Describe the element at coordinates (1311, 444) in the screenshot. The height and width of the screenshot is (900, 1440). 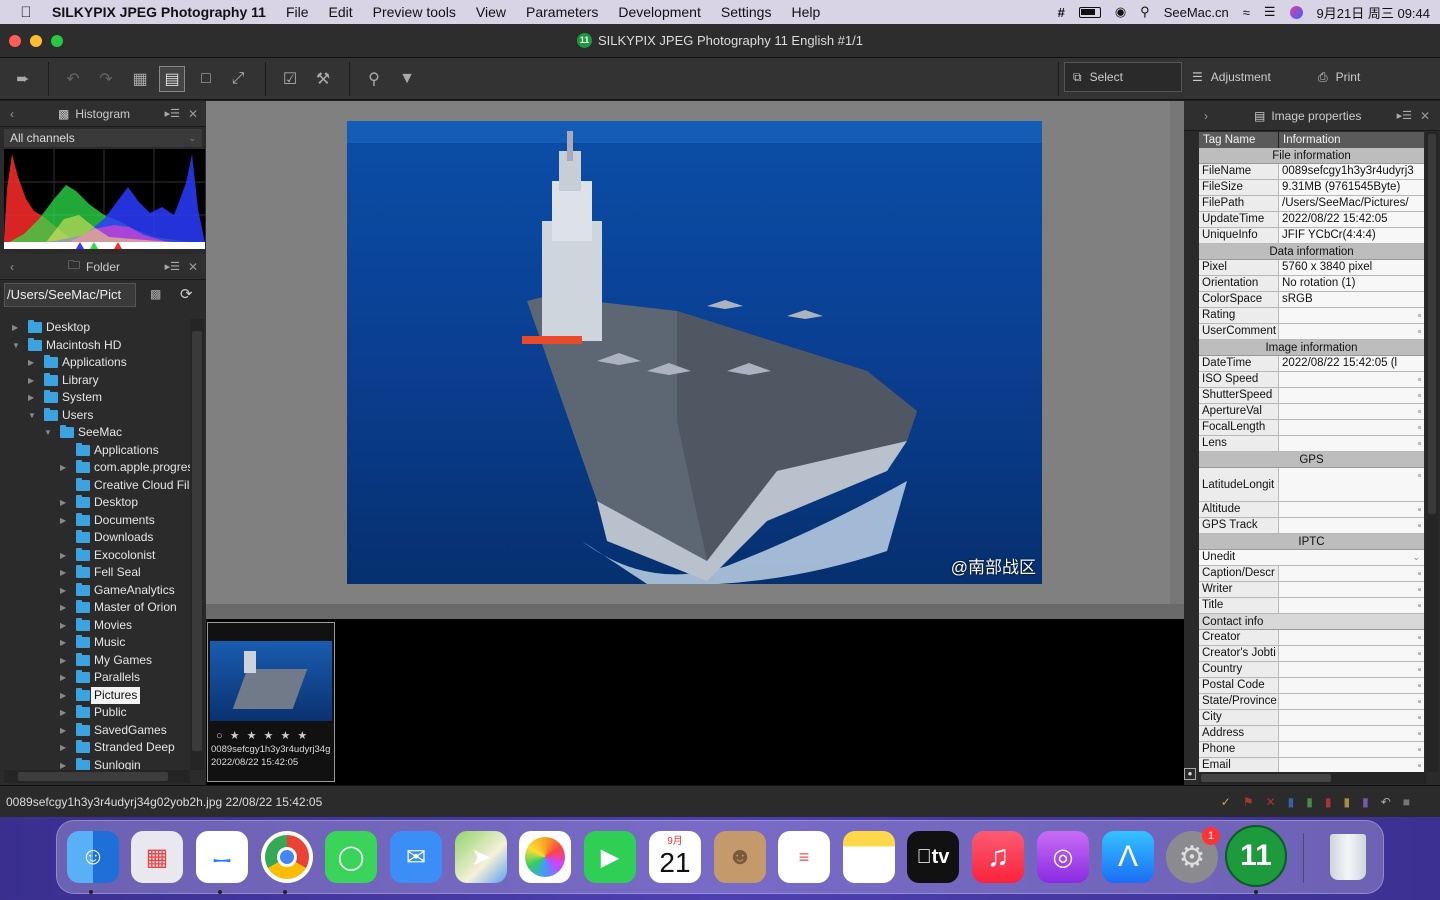
I see `property-row: Lens` at that location.